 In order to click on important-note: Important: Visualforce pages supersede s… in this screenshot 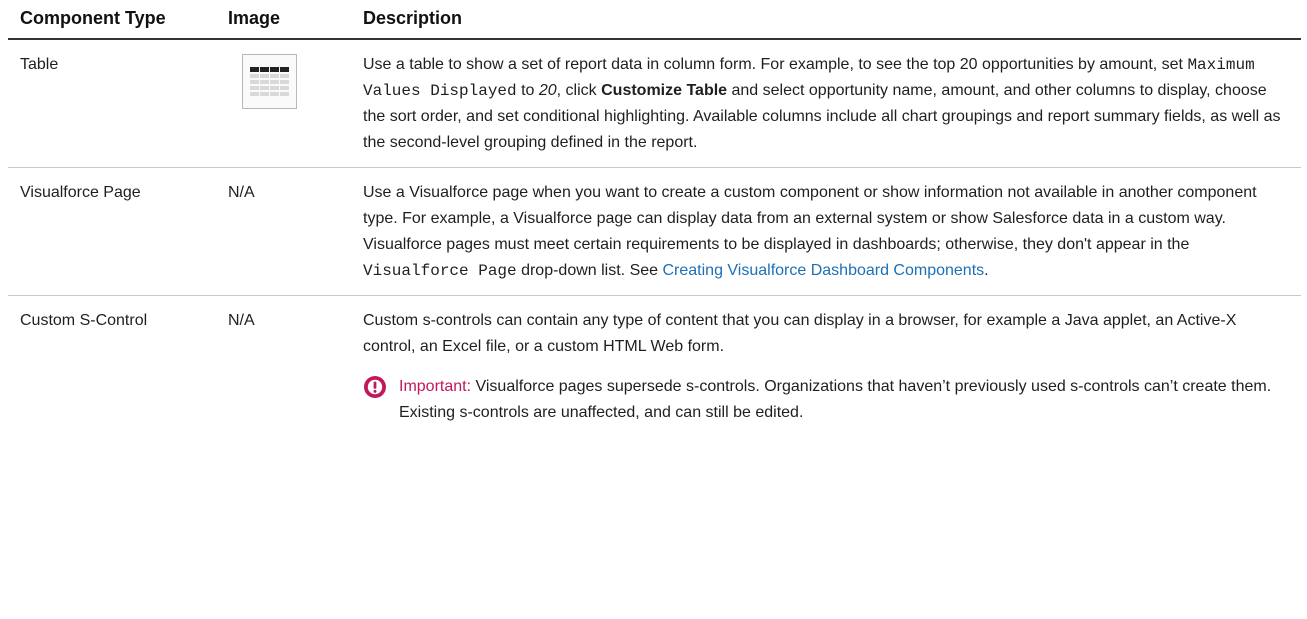, I will do `click(826, 400)`.